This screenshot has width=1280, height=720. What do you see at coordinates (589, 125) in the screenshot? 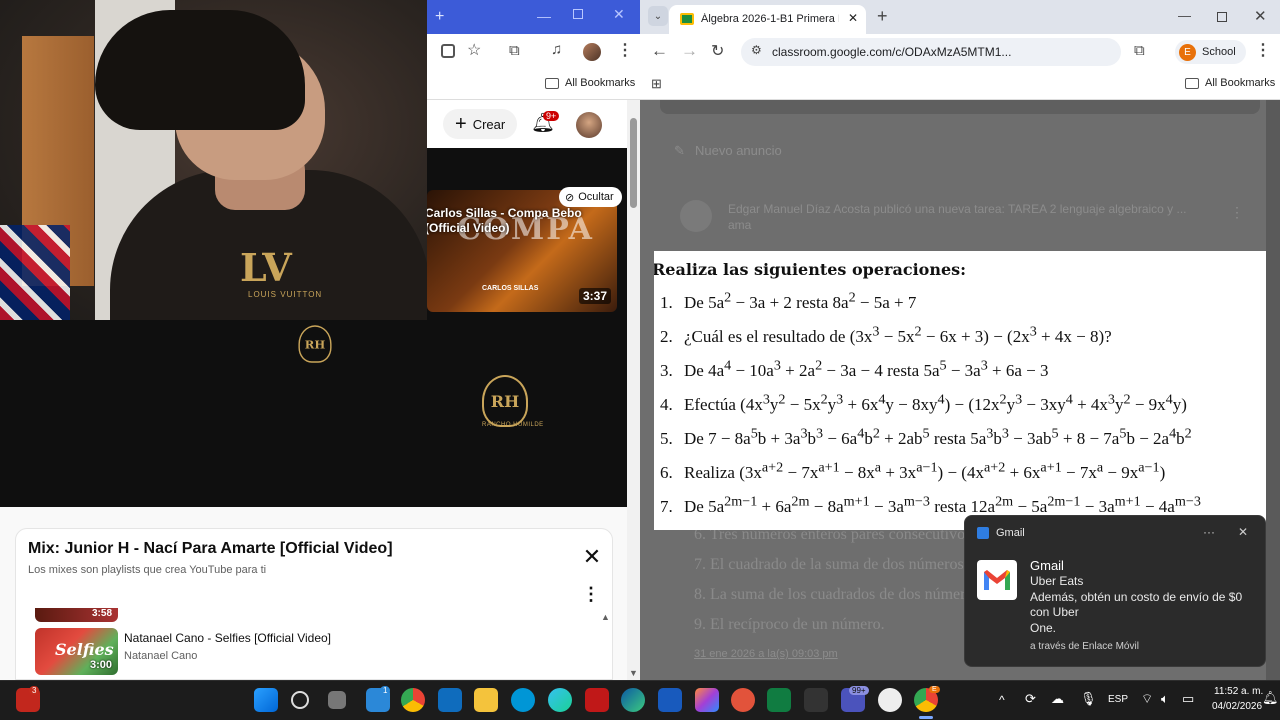
I see `youtube-avatar` at bounding box center [589, 125].